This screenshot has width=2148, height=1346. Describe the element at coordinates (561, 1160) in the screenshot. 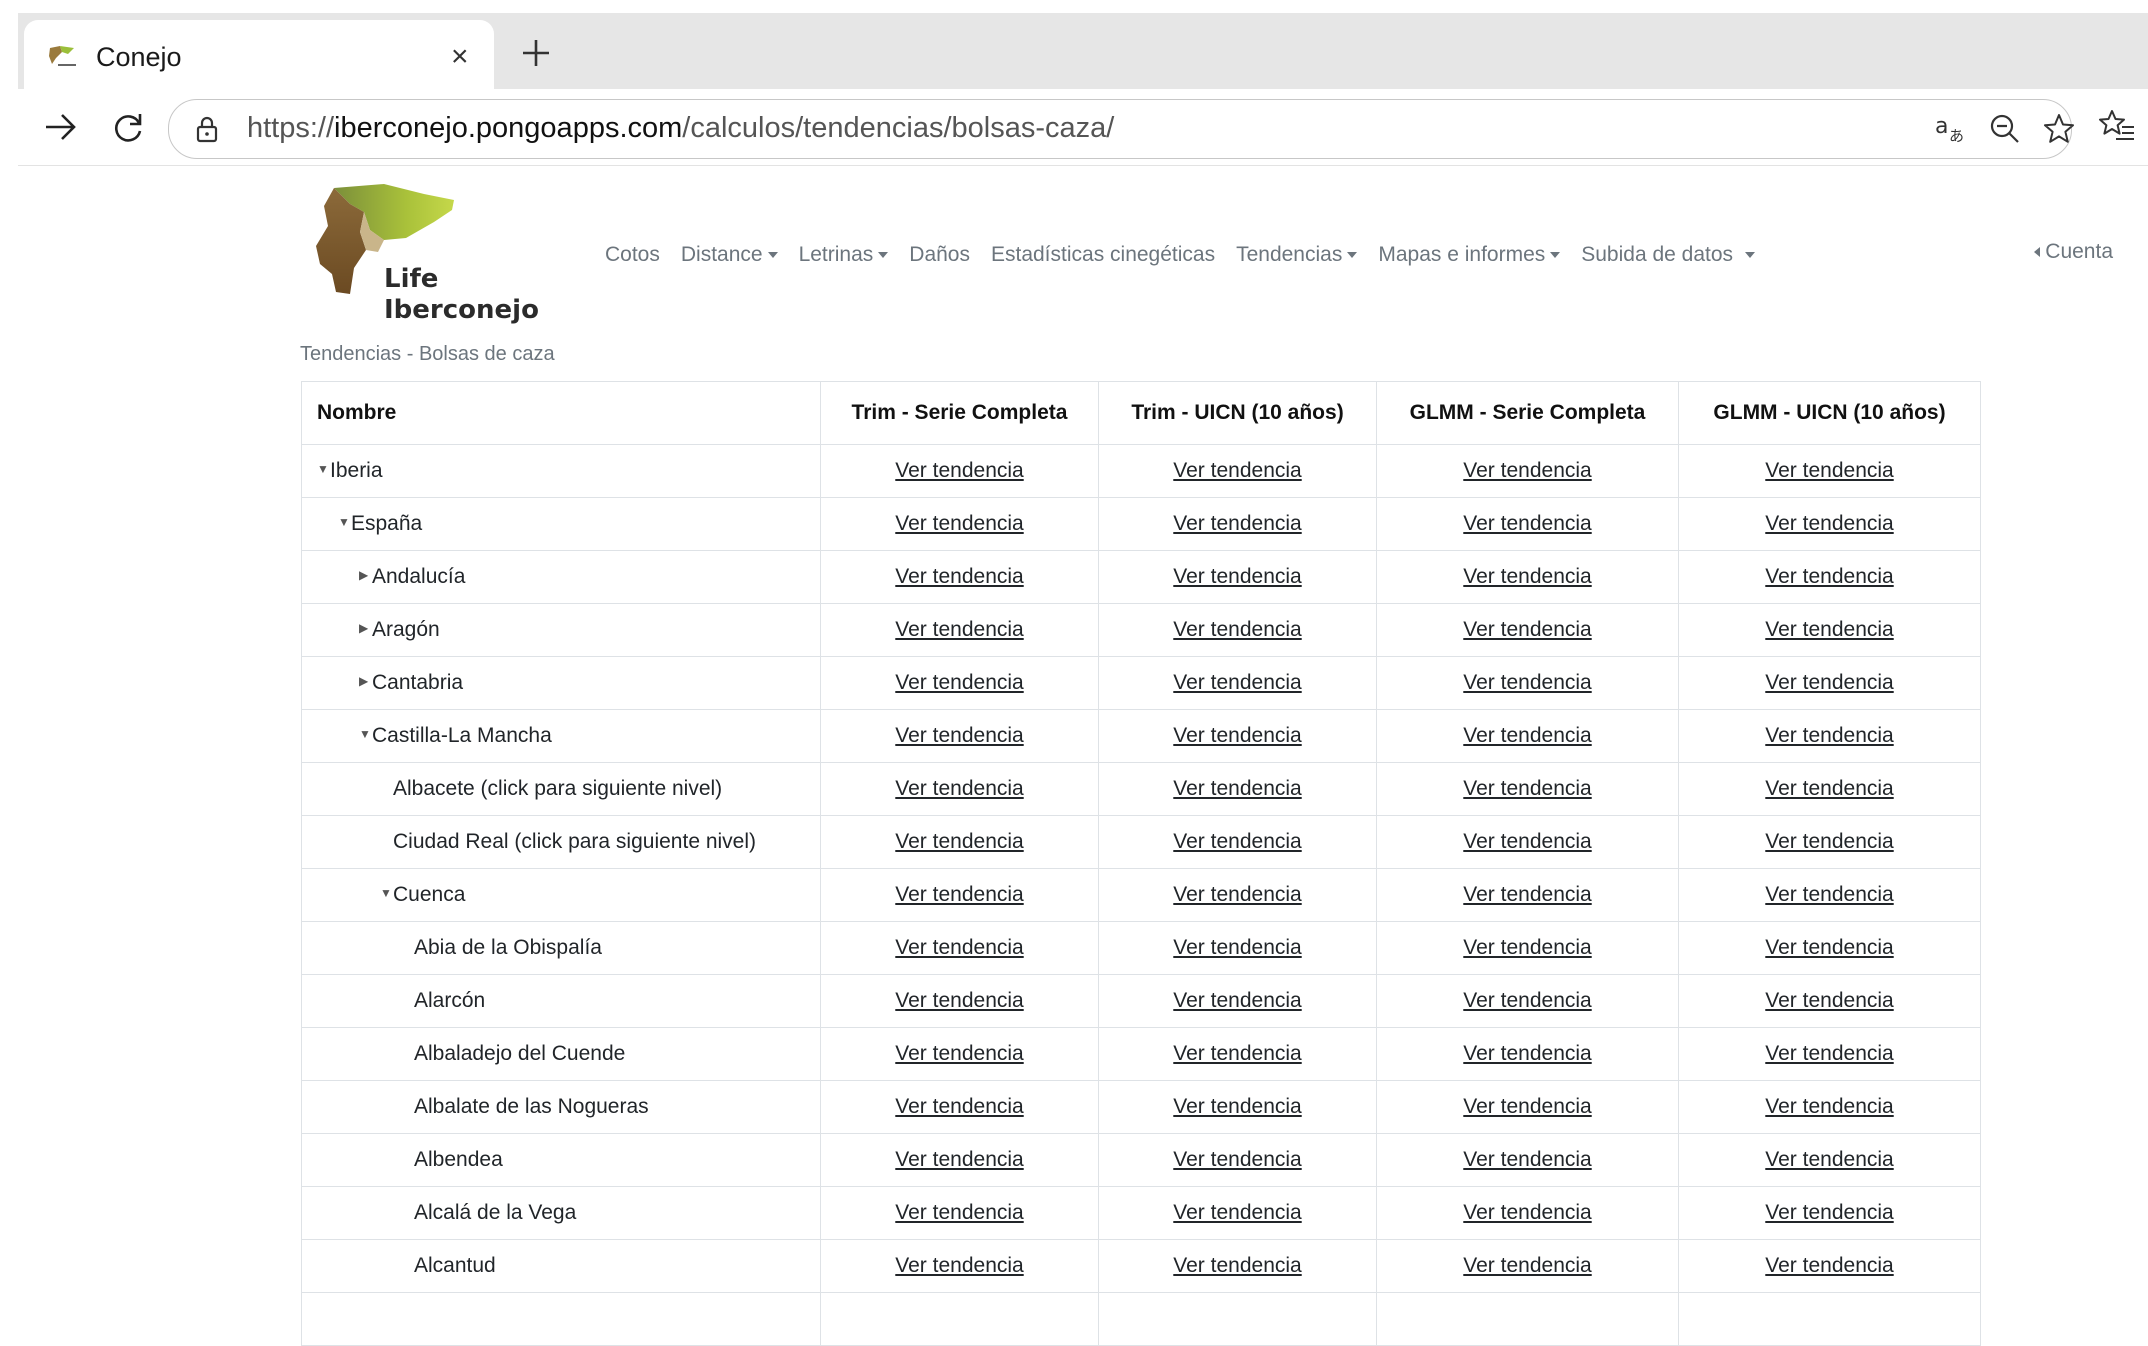

I see `row-name-cell: Albendea` at that location.